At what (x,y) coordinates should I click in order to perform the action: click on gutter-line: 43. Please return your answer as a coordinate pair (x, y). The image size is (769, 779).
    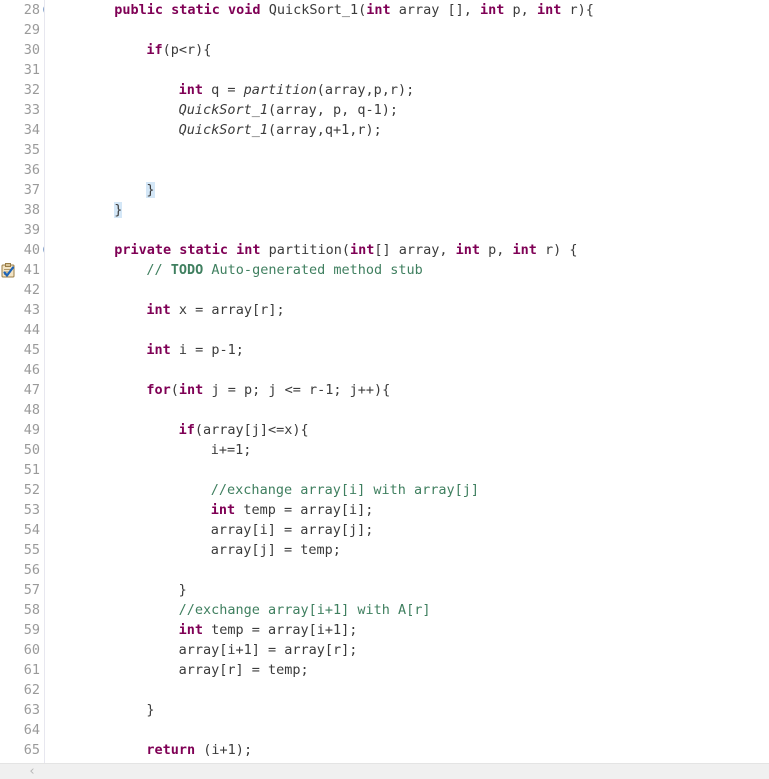
    Looking at the image, I should click on (22, 310).